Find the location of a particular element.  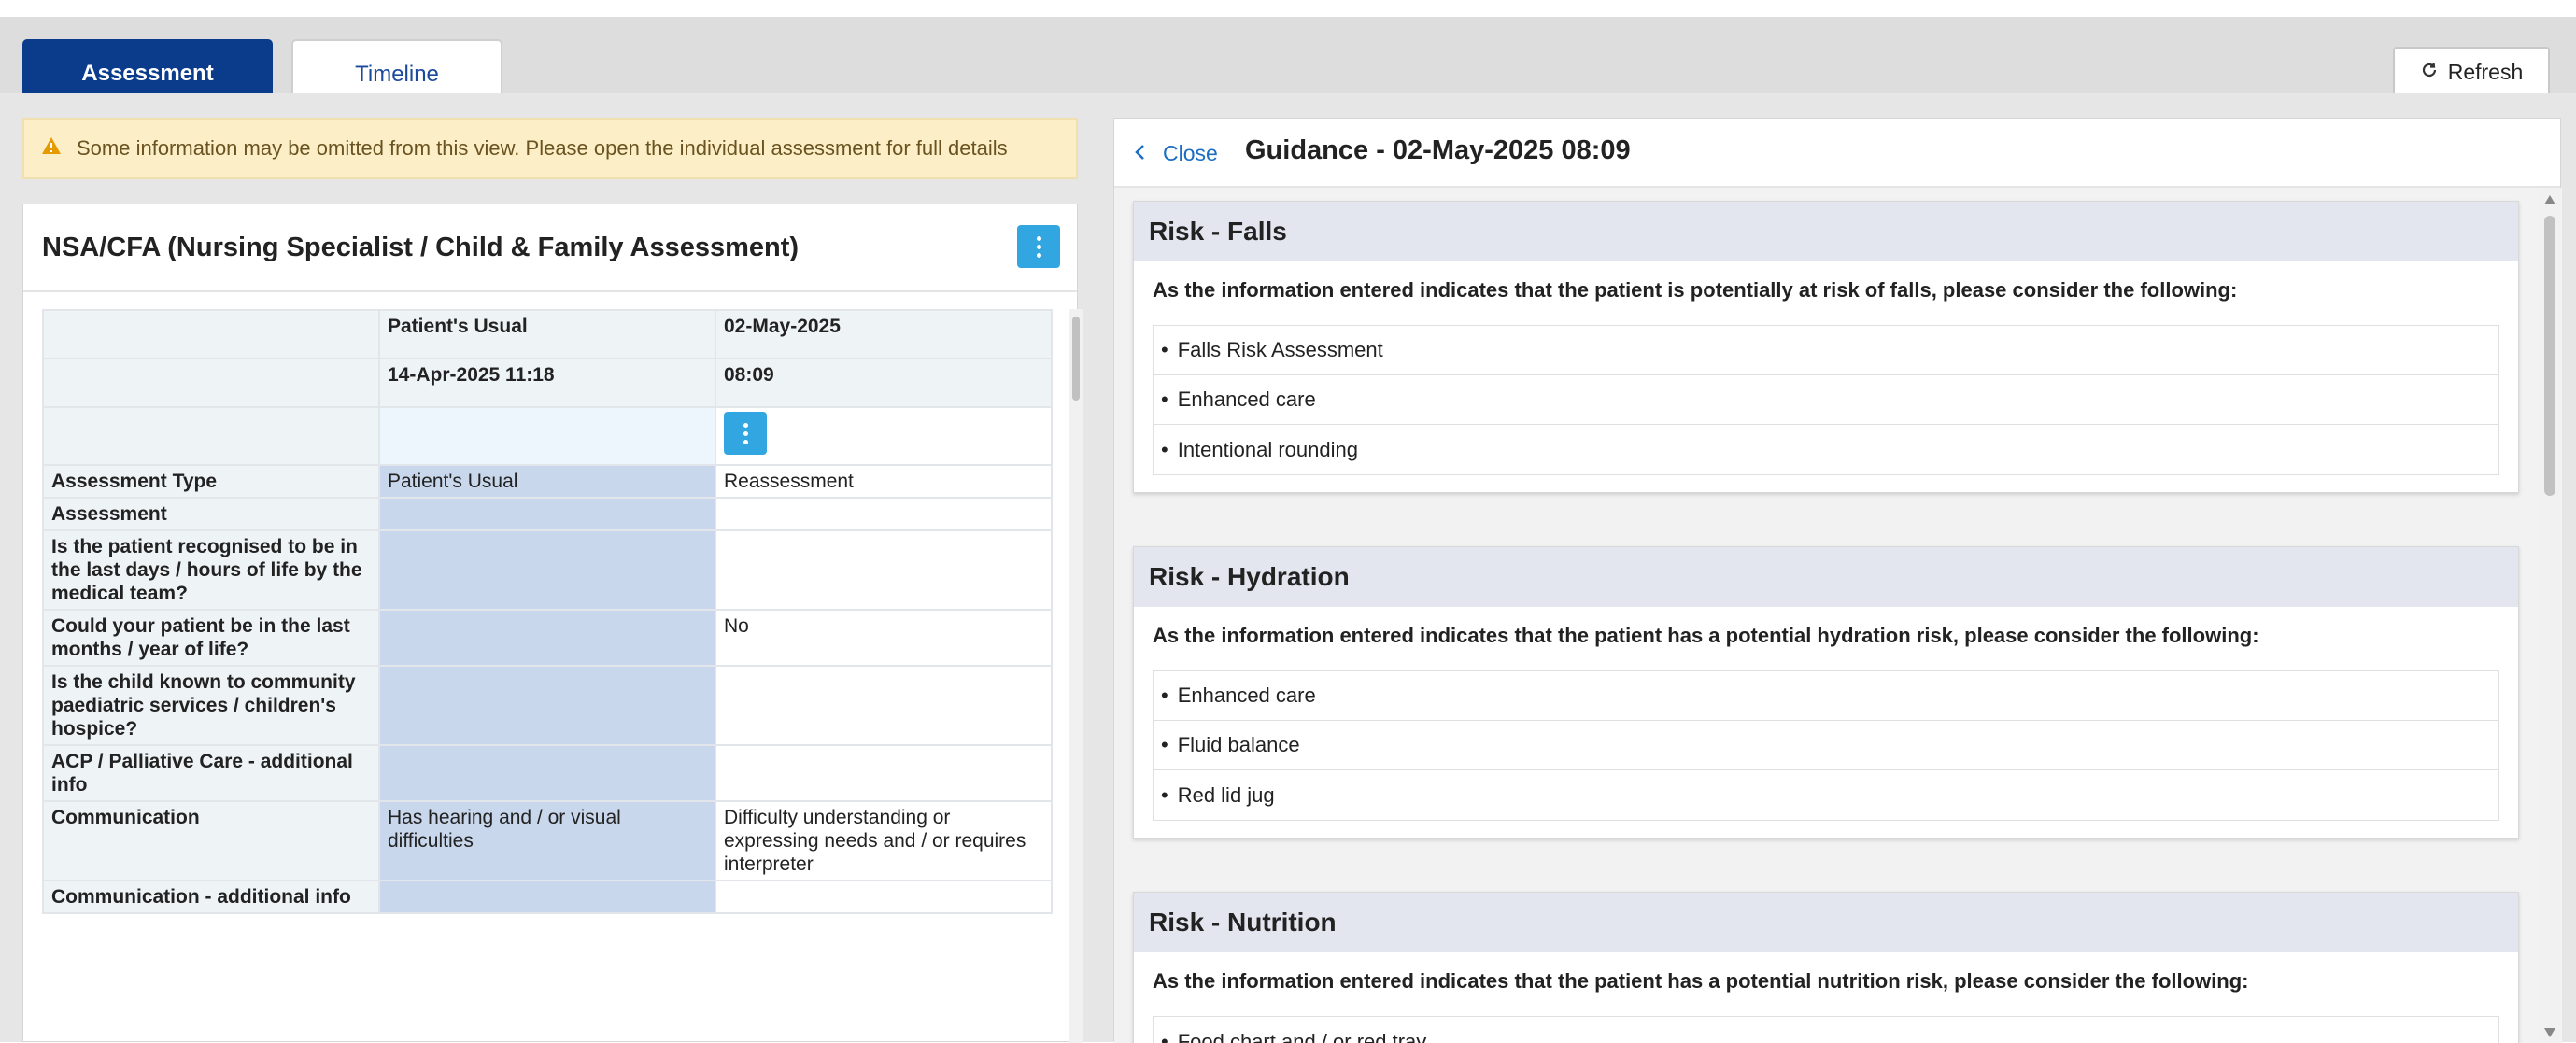

list-item-label: Red lid jug is located at coordinates (1226, 795).